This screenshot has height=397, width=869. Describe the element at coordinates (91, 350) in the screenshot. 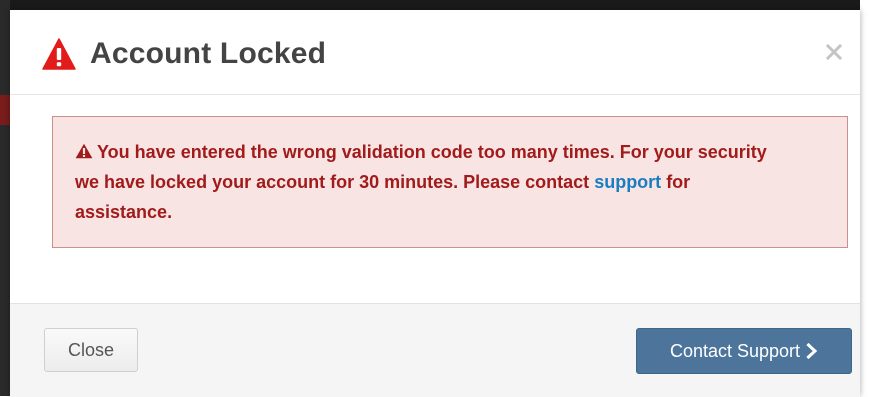

I see `close-button: Close` at that location.